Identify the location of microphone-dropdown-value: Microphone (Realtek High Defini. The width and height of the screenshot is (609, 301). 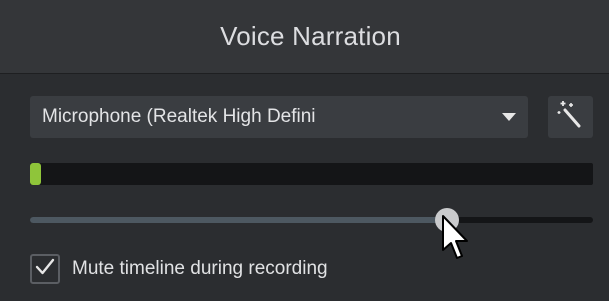
(179, 116).